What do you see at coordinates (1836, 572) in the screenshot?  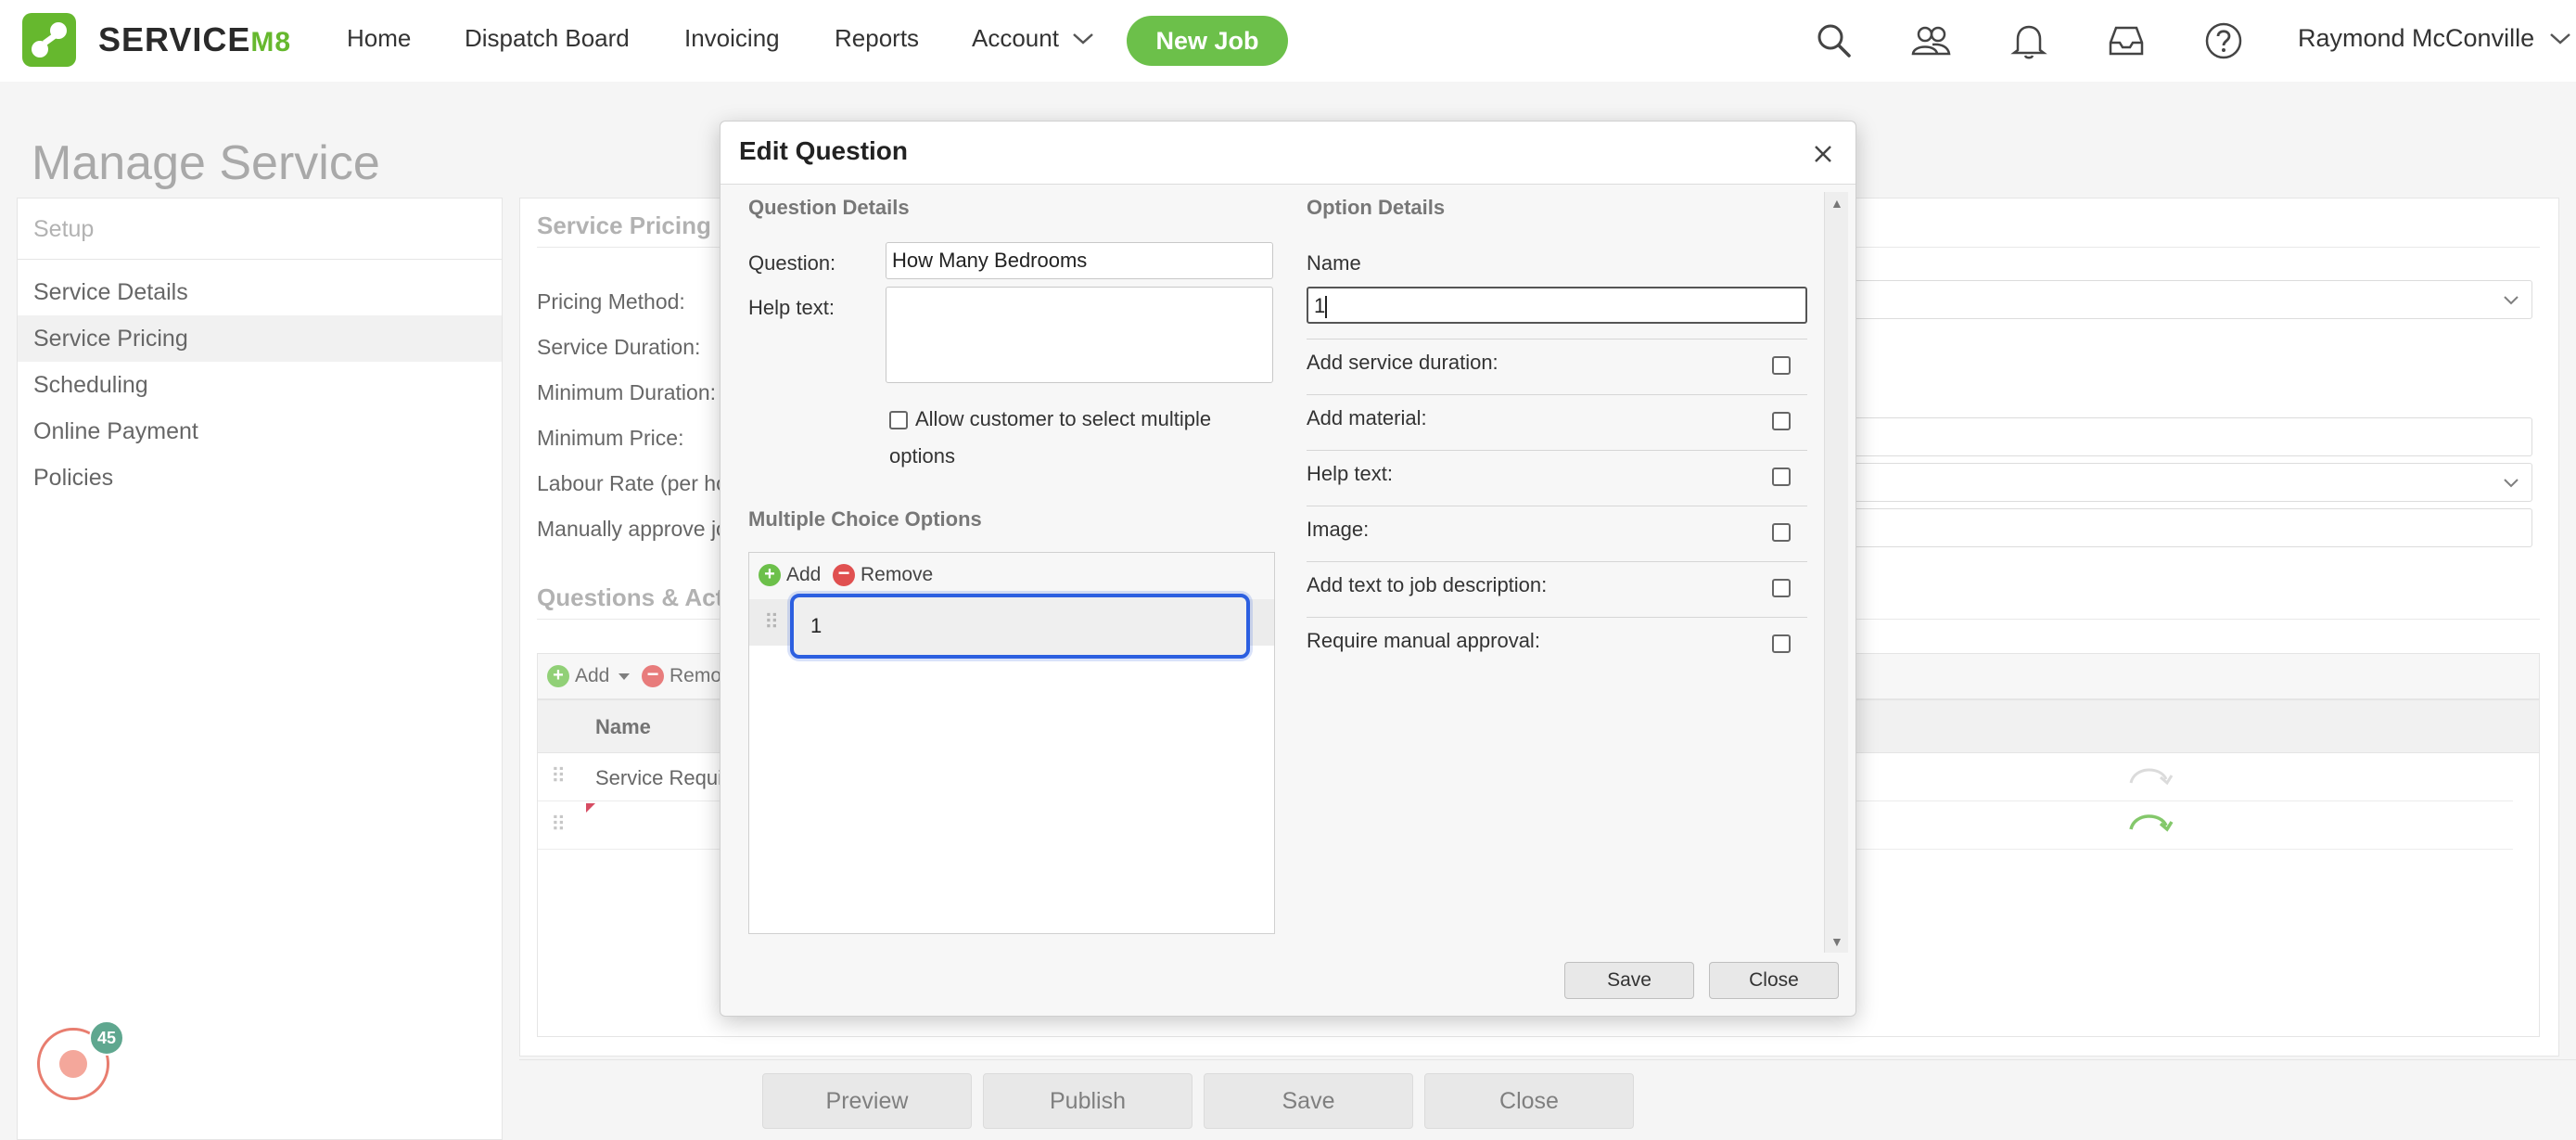 I see `dialog-scrollbar: ▲ ▼` at bounding box center [1836, 572].